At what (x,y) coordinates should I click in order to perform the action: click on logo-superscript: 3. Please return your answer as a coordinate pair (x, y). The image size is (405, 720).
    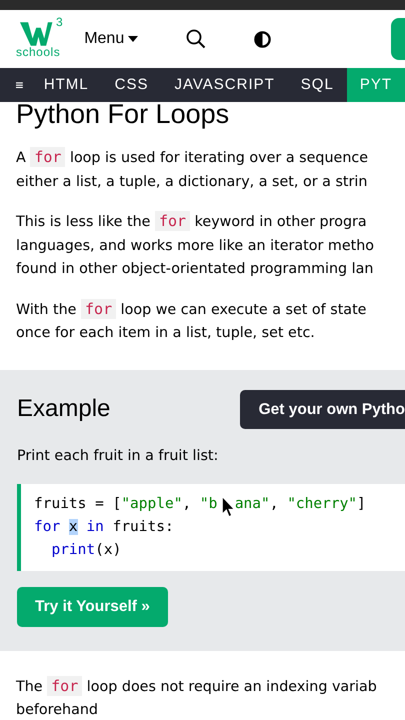
    Looking at the image, I should click on (59, 22).